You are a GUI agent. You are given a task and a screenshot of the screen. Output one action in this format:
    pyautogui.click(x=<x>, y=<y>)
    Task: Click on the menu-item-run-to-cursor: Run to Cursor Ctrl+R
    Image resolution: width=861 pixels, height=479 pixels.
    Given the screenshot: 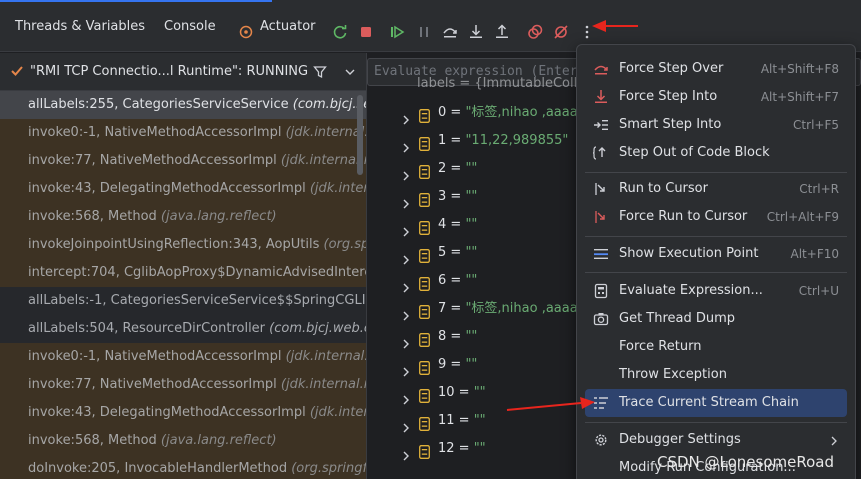 What is the action you would take?
    pyautogui.click(x=716, y=189)
    